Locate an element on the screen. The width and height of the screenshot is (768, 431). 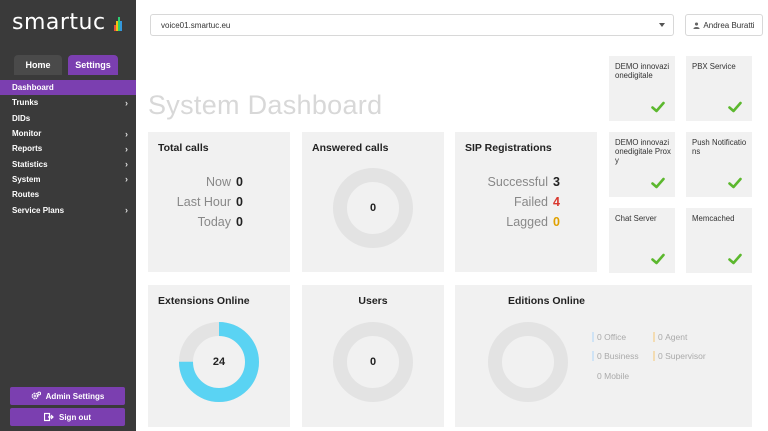
stat-label: Last Hour is located at coordinates (203, 202).